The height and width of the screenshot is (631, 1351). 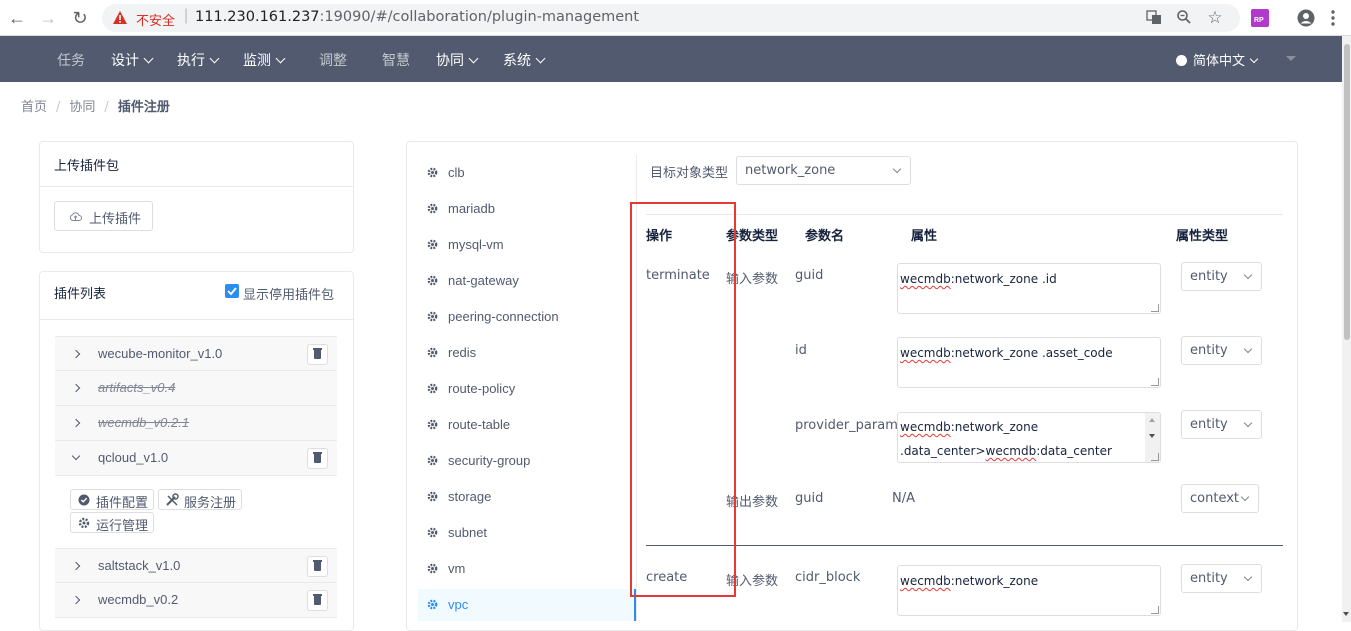 What do you see at coordinates (527, 461) in the screenshot?
I see `resource-item-security-group: security-group` at bounding box center [527, 461].